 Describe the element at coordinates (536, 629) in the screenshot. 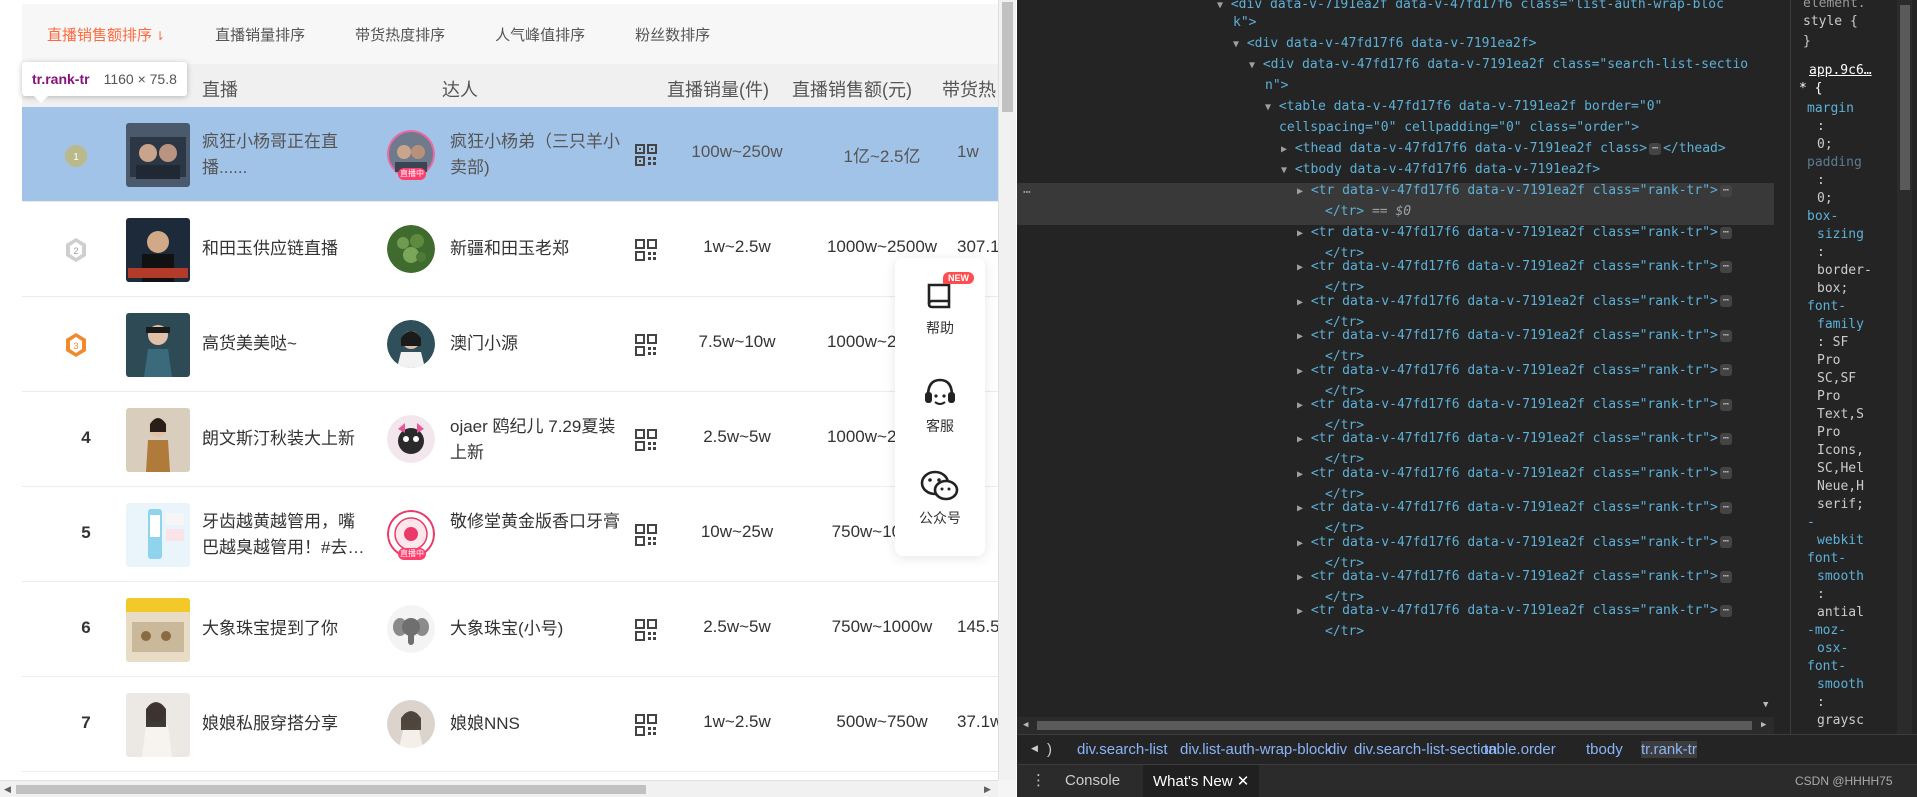

I see `talent-name: 大象珠宝(小号)` at that location.